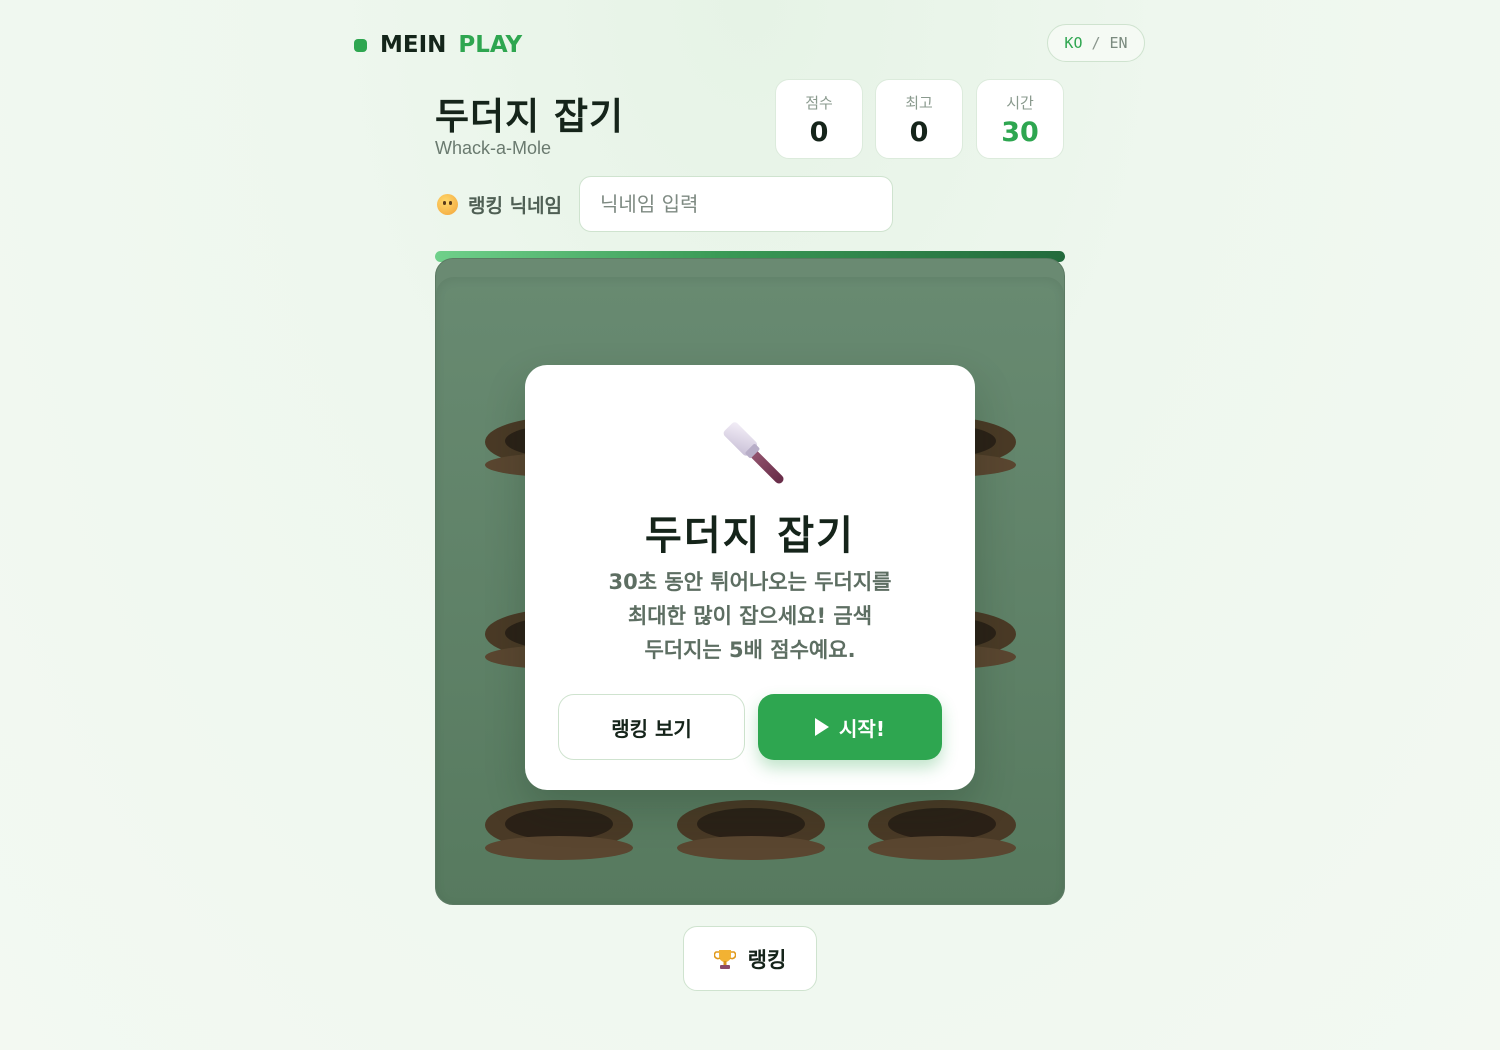  I want to click on nickname-label: 랭킹 닉네임, so click(515, 205).